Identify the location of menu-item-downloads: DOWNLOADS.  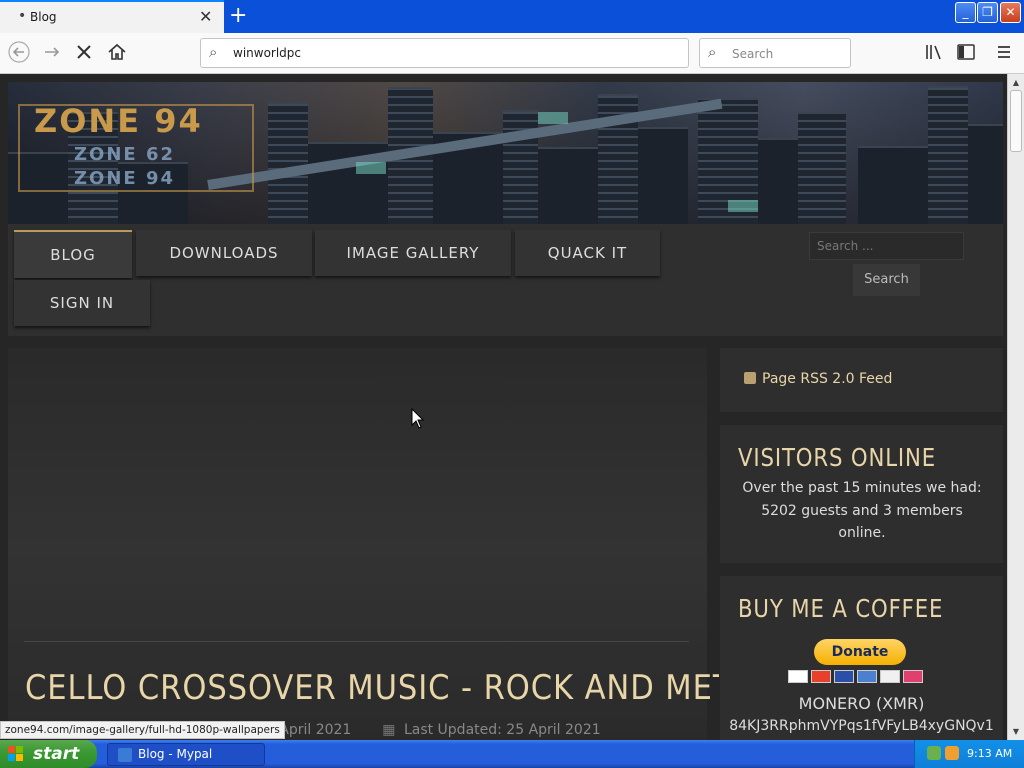
(224, 253).